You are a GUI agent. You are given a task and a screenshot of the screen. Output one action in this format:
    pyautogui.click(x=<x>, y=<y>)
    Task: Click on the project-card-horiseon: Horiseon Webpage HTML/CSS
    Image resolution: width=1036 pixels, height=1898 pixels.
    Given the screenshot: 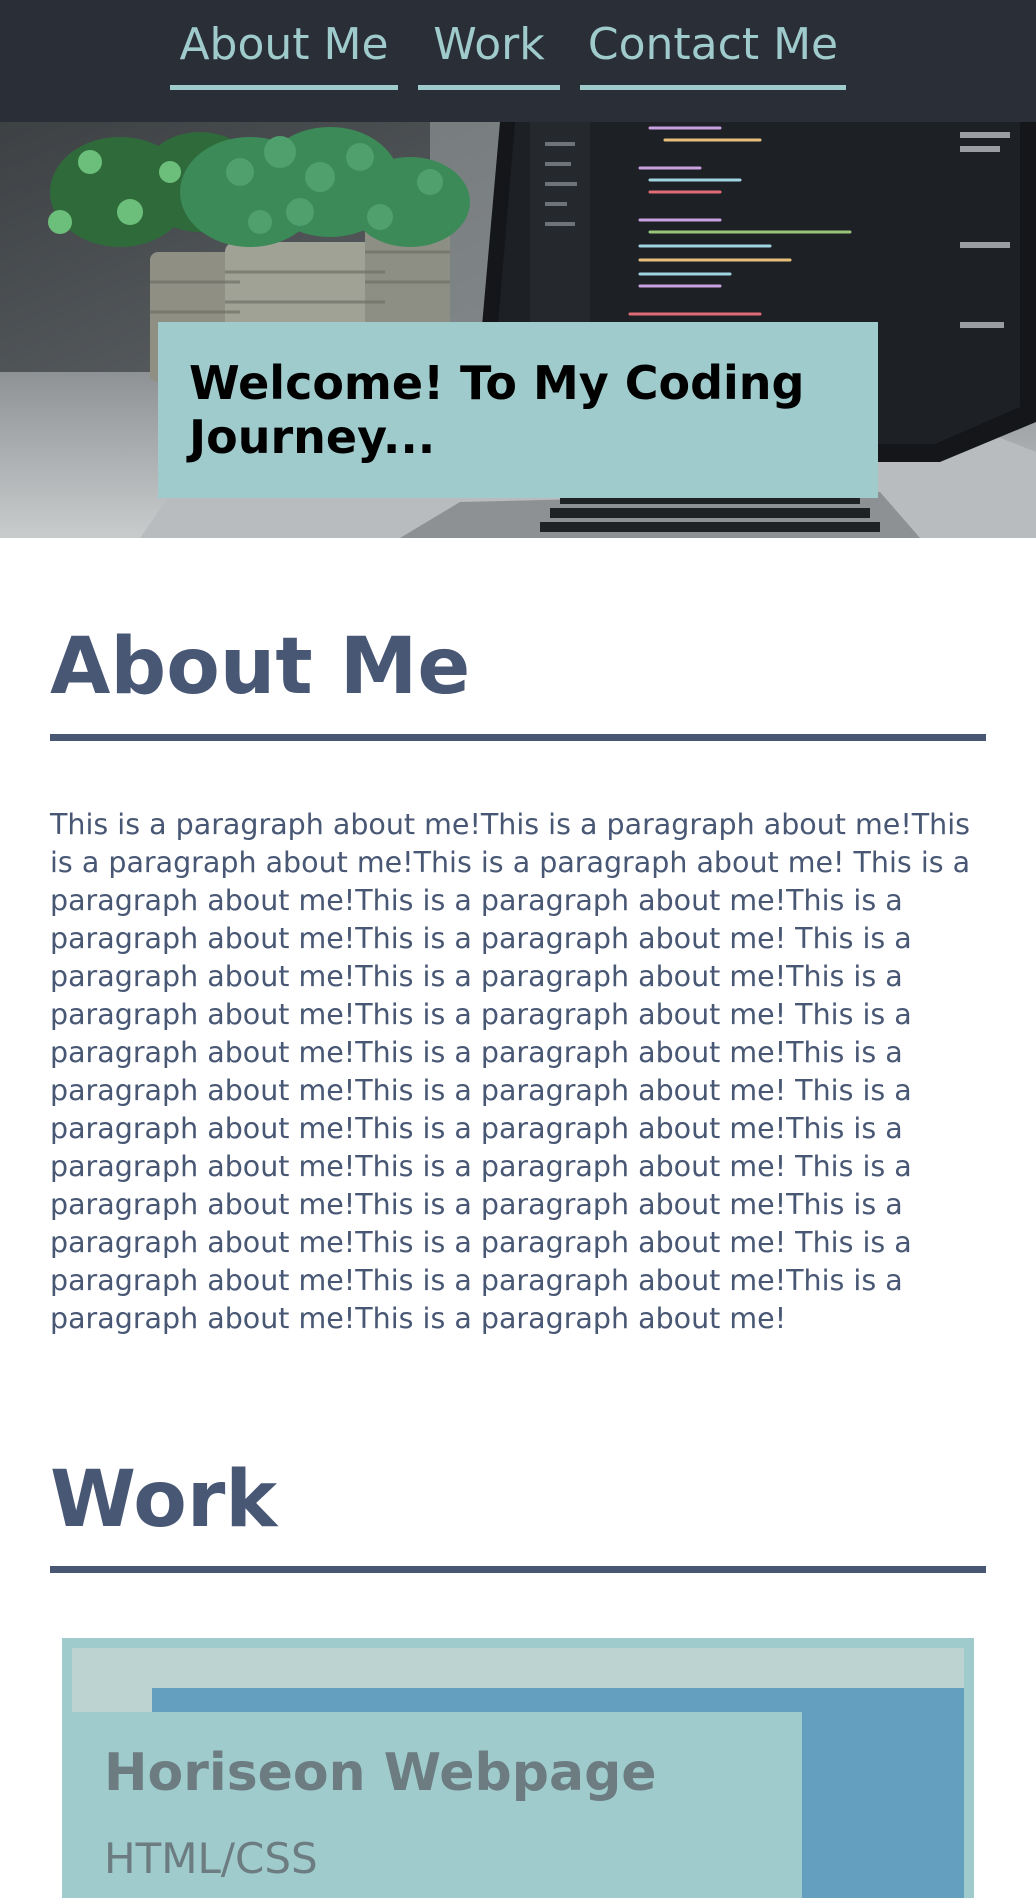 What is the action you would take?
    pyautogui.click(x=518, y=1768)
    